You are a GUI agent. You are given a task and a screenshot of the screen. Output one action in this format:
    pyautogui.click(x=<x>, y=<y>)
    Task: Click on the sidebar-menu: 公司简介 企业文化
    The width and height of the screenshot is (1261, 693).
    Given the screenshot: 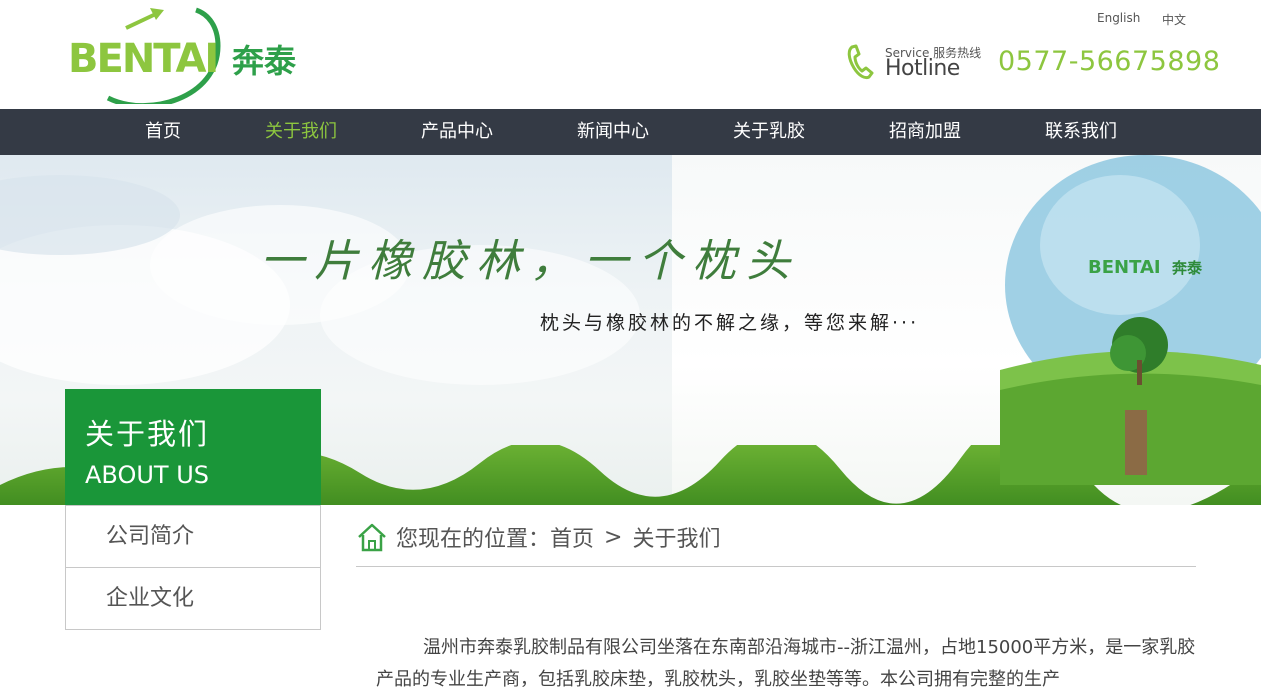 What is the action you would take?
    pyautogui.click(x=193, y=567)
    